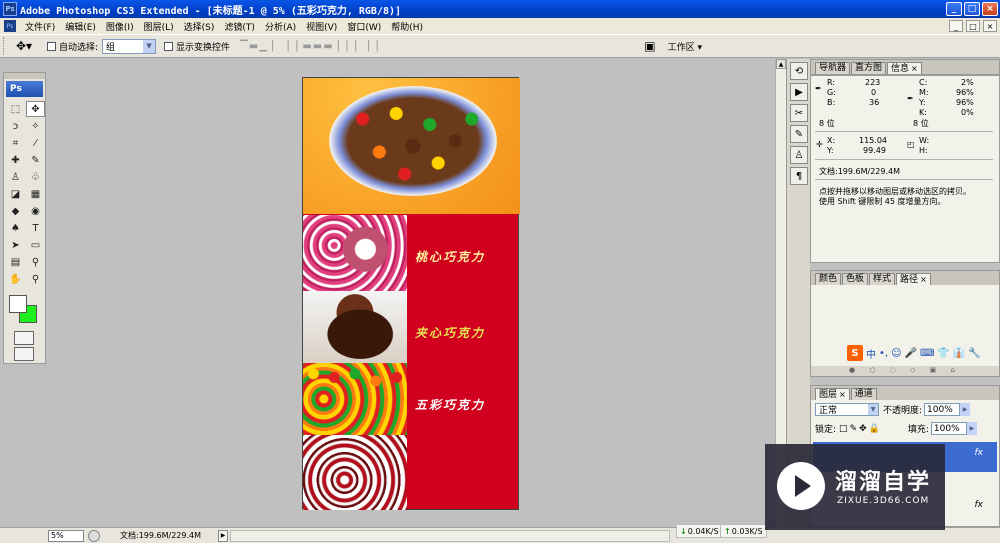  Describe the element at coordinates (24, 338) in the screenshot. I see `quick-mask-button` at that location.